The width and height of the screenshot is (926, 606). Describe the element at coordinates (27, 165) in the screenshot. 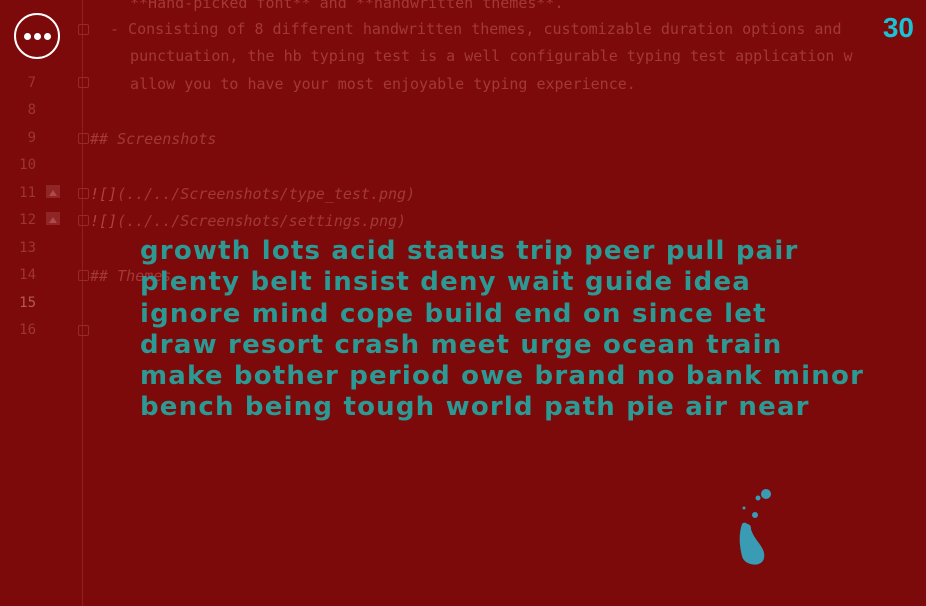

I see `line-number: 10` at that location.